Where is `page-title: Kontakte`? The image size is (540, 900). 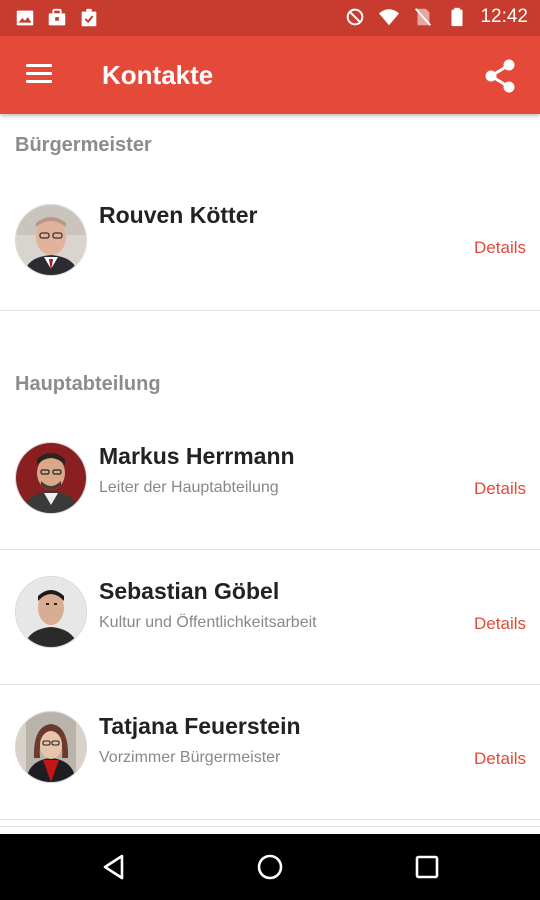 page-title: Kontakte is located at coordinates (158, 75).